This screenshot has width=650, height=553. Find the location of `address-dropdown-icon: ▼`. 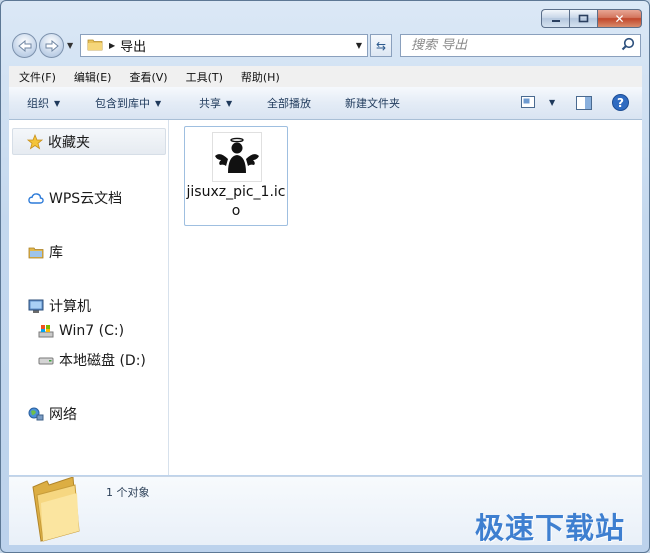

address-dropdown-icon: ▼ is located at coordinates (359, 45).